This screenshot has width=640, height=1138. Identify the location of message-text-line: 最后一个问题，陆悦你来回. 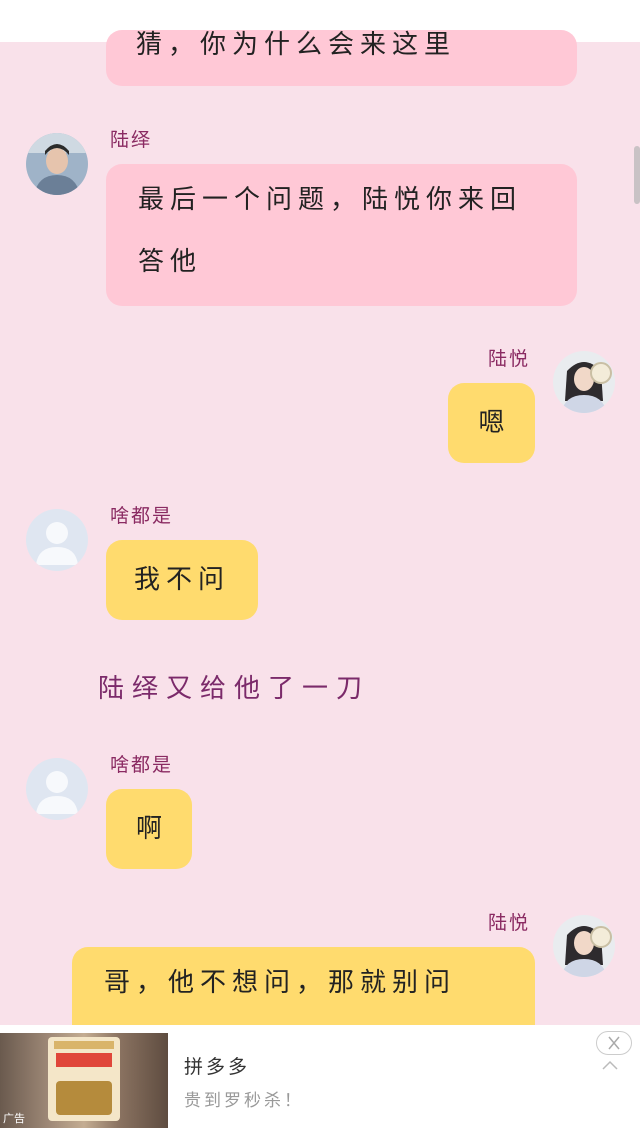
(330, 200).